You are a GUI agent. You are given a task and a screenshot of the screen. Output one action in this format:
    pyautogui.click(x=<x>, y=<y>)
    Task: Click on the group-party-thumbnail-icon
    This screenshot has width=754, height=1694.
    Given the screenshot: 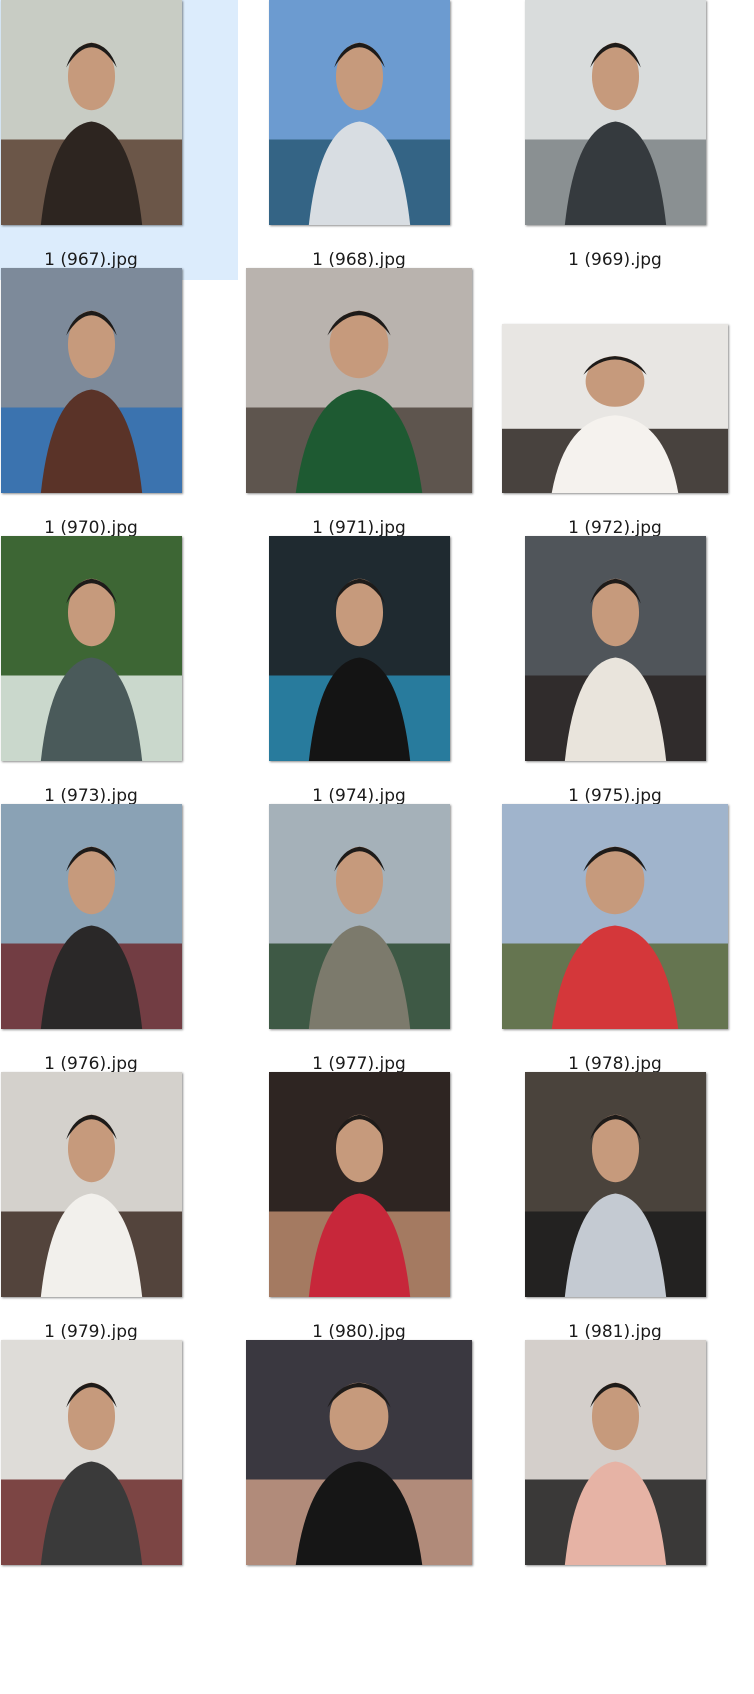 What is the action you would take?
    pyautogui.click(x=359, y=380)
    